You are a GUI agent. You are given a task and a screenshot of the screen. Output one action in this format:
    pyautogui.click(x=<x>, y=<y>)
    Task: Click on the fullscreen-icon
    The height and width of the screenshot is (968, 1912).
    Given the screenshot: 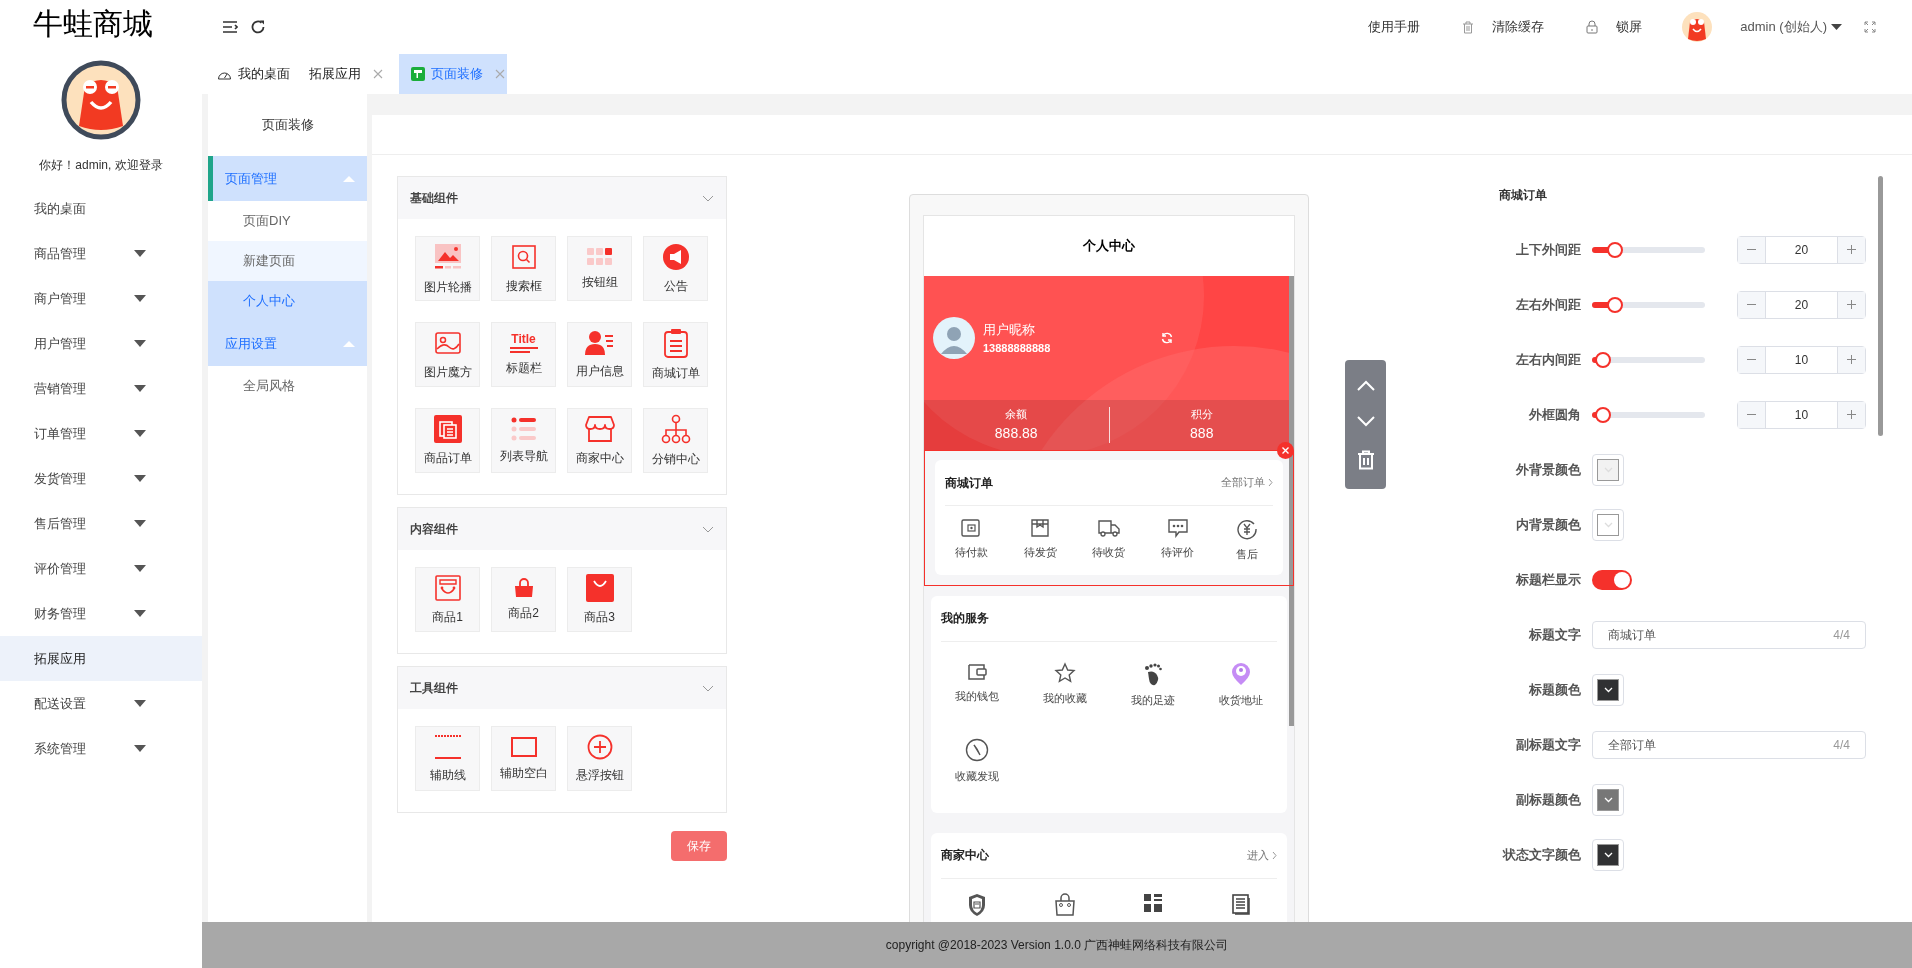 What is the action you would take?
    pyautogui.click(x=1870, y=27)
    